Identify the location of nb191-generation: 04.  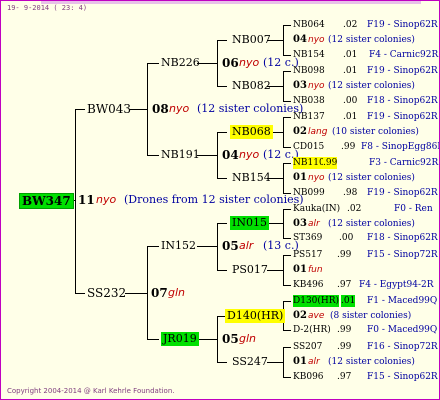
(230, 155).